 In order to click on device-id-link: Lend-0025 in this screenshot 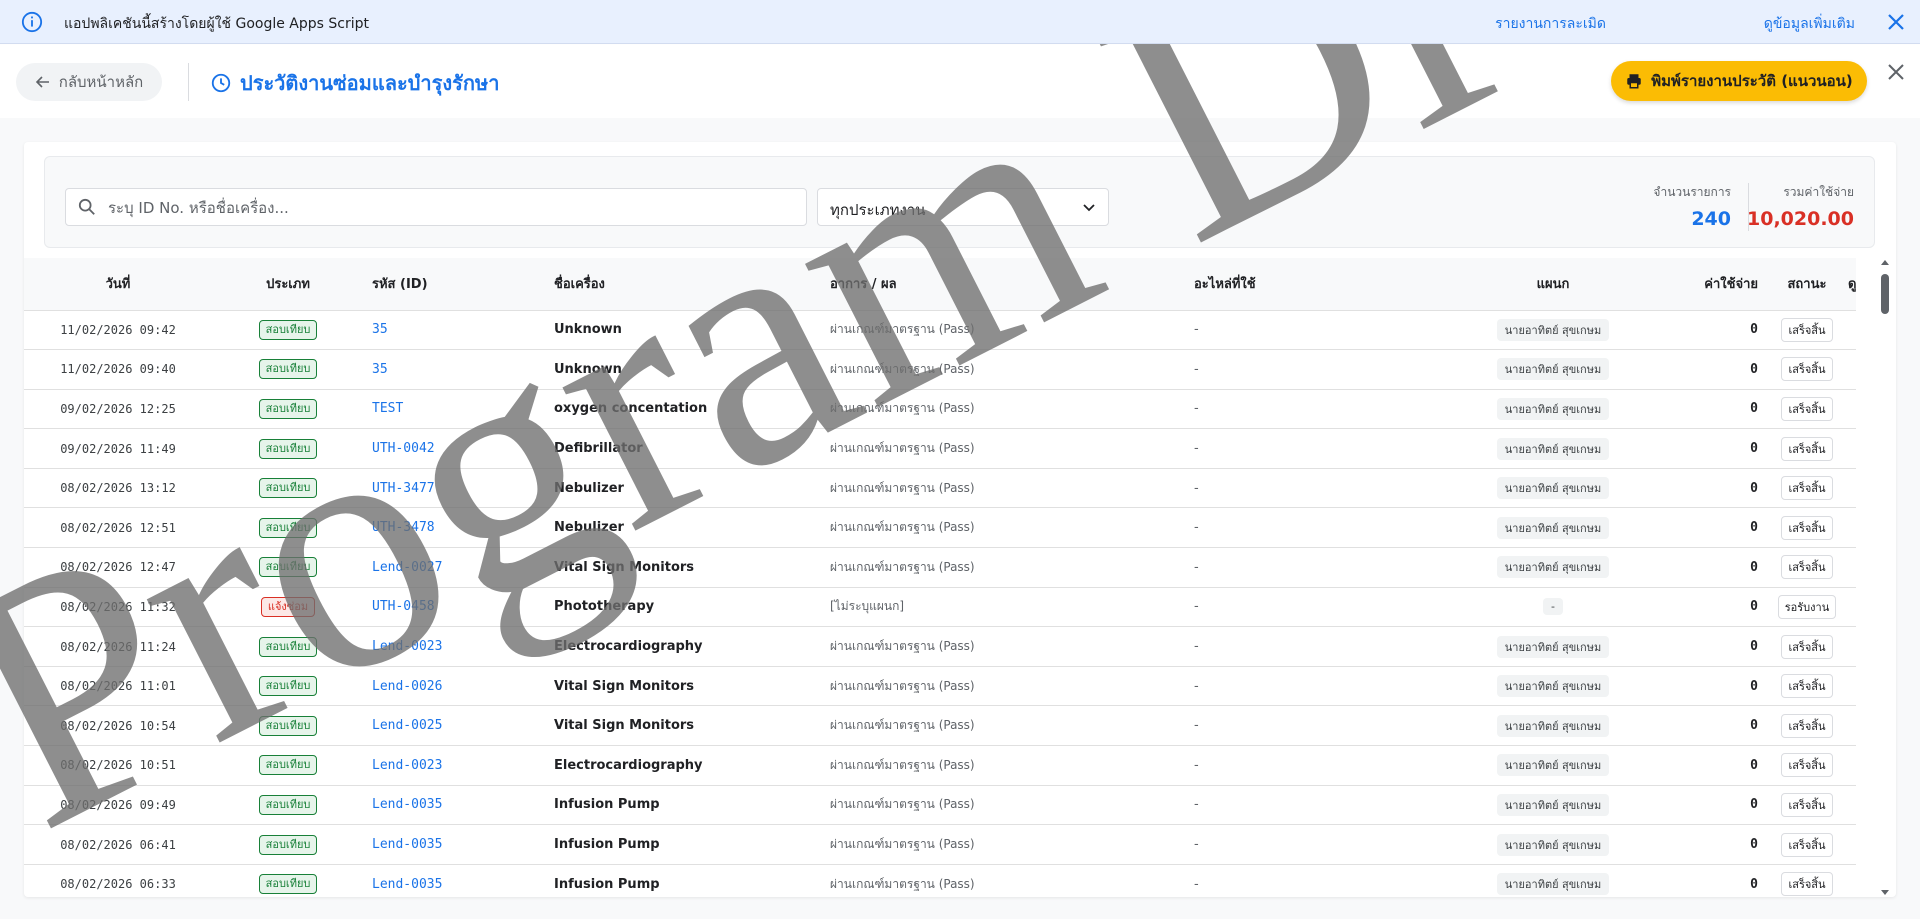, I will do `click(407, 725)`.